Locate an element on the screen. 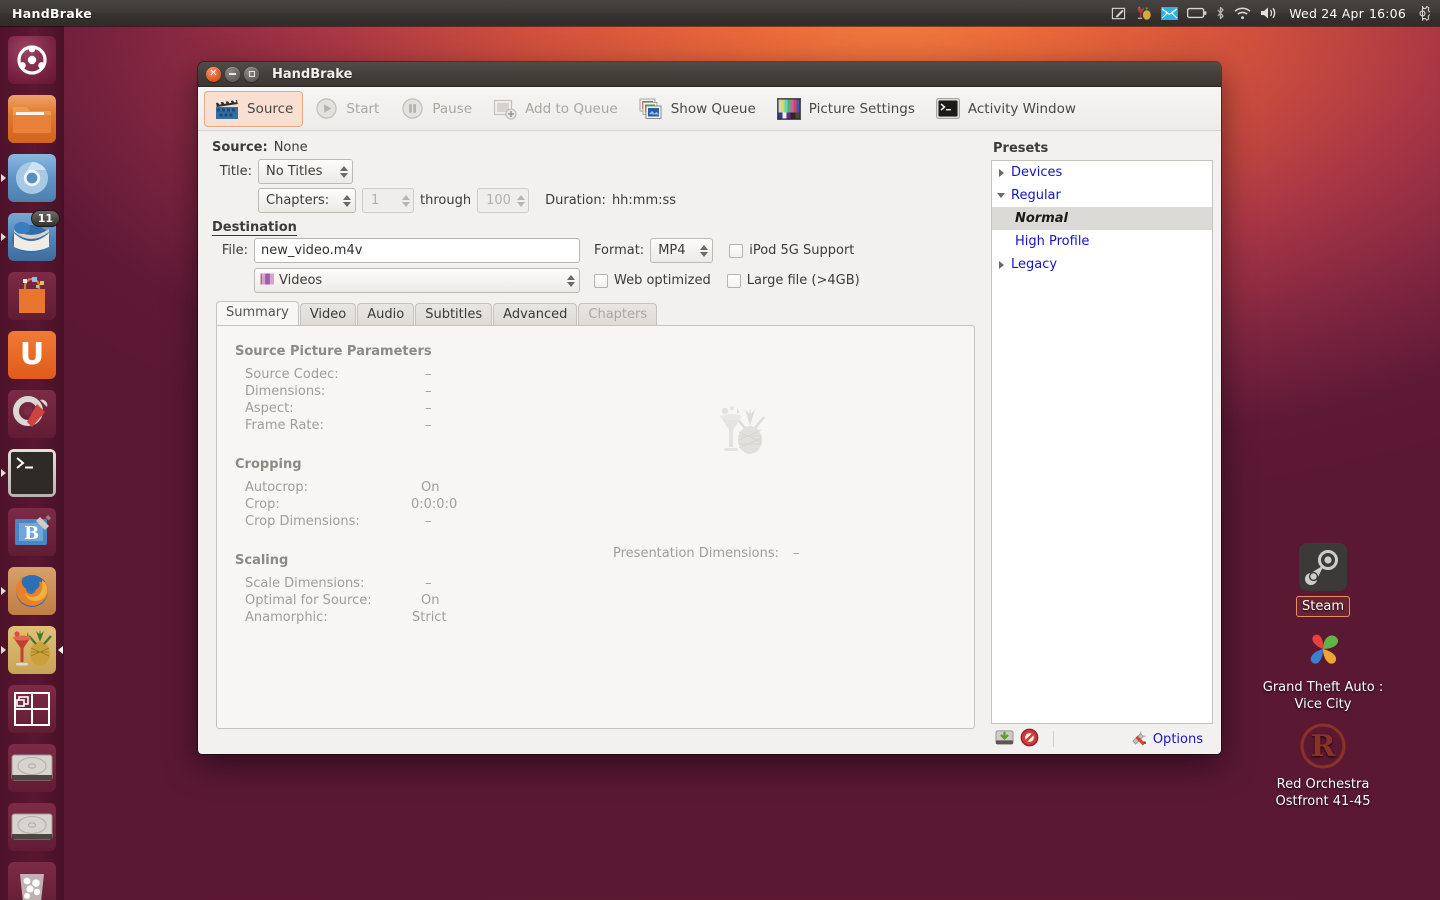 Image resolution: width=1440 pixels, height=900 pixels. preset-group-legacy: Legacy is located at coordinates (1102, 264).